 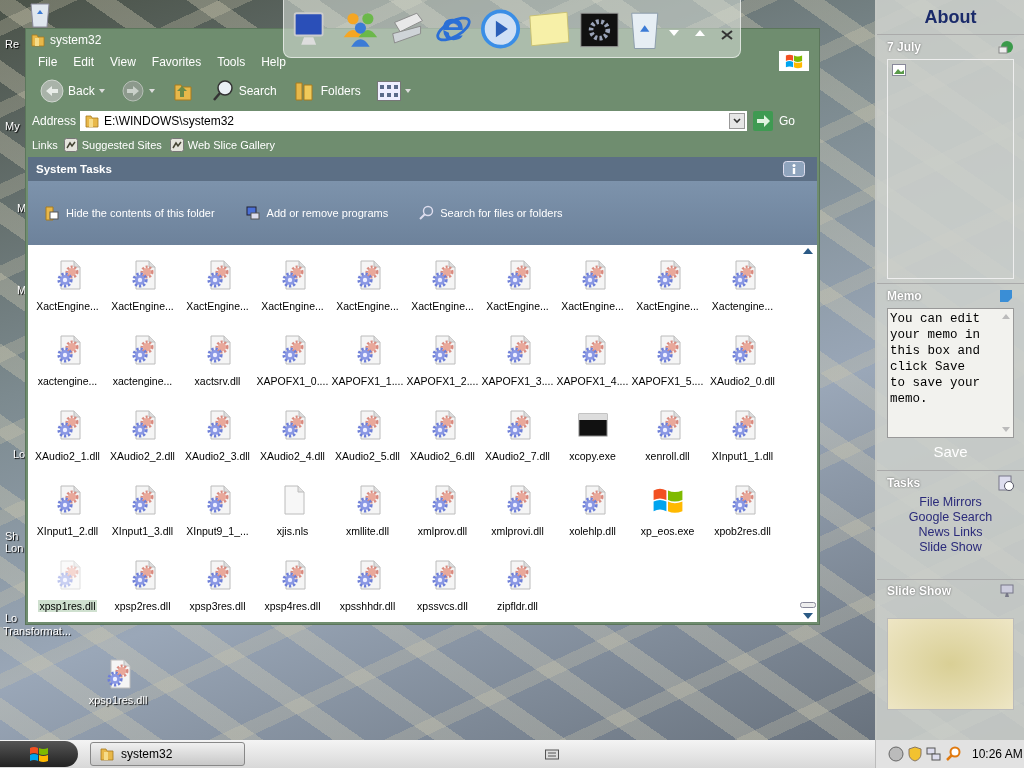 I want to click on file-name: XAudio2_0.dll, so click(x=742, y=381).